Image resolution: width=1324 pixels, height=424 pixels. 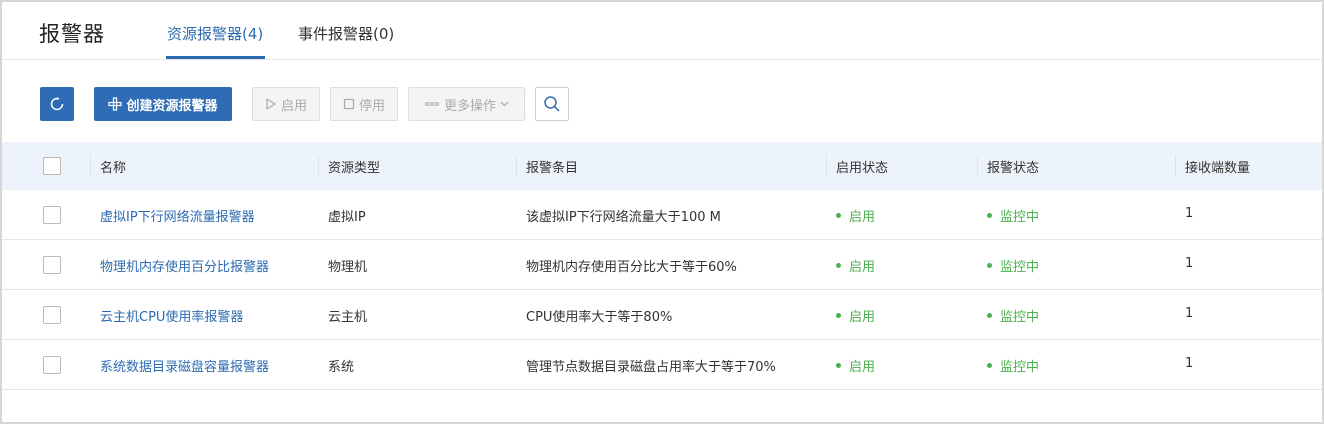 I want to click on stop-button: 停用, so click(x=364, y=104).